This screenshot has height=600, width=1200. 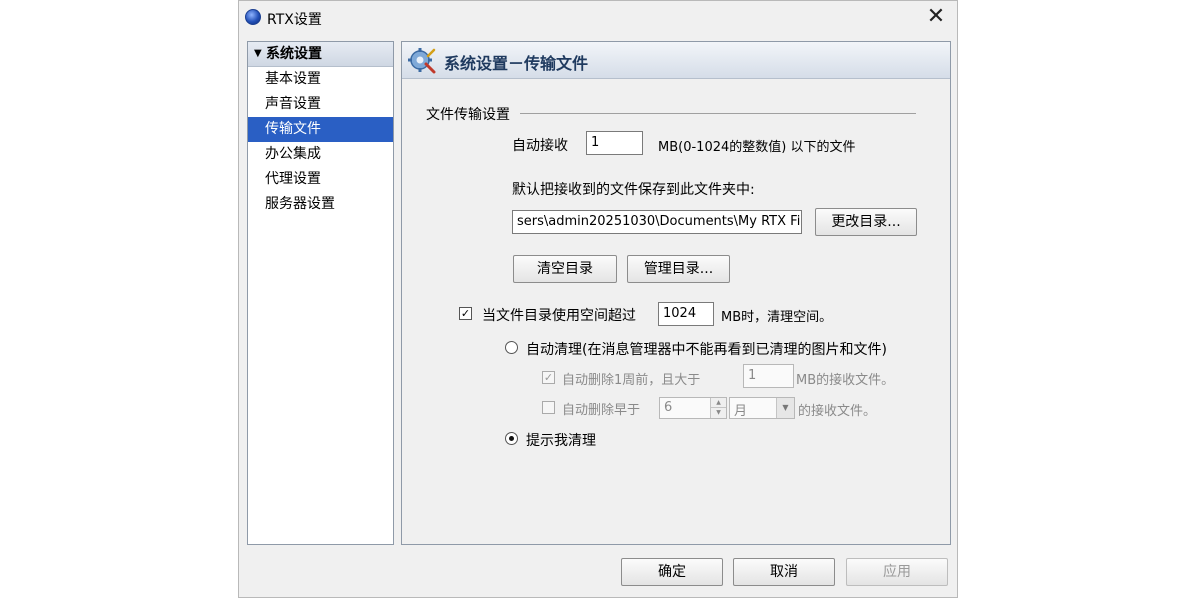 What do you see at coordinates (668, 407) in the screenshot?
I see `months-spinner-value: 6` at bounding box center [668, 407].